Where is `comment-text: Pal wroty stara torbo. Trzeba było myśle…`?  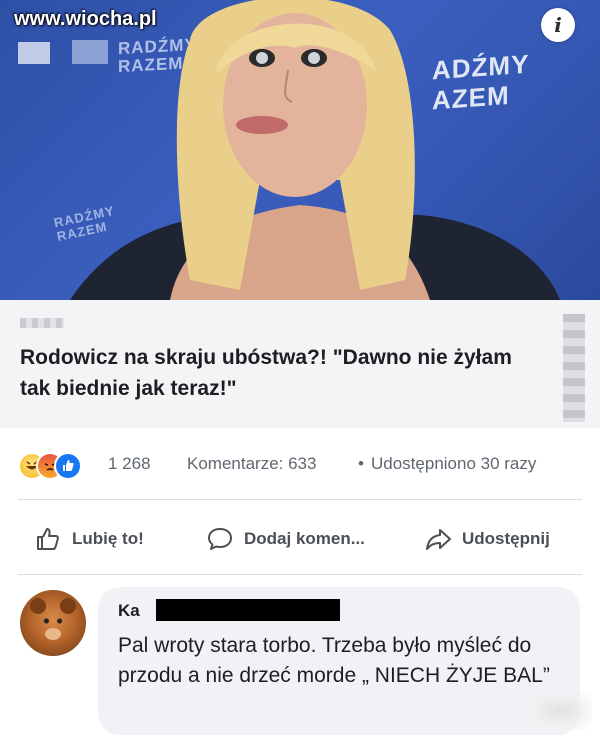
comment-text: Pal wroty stara torbo. Trzeba było myśle… is located at coordinates (334, 660).